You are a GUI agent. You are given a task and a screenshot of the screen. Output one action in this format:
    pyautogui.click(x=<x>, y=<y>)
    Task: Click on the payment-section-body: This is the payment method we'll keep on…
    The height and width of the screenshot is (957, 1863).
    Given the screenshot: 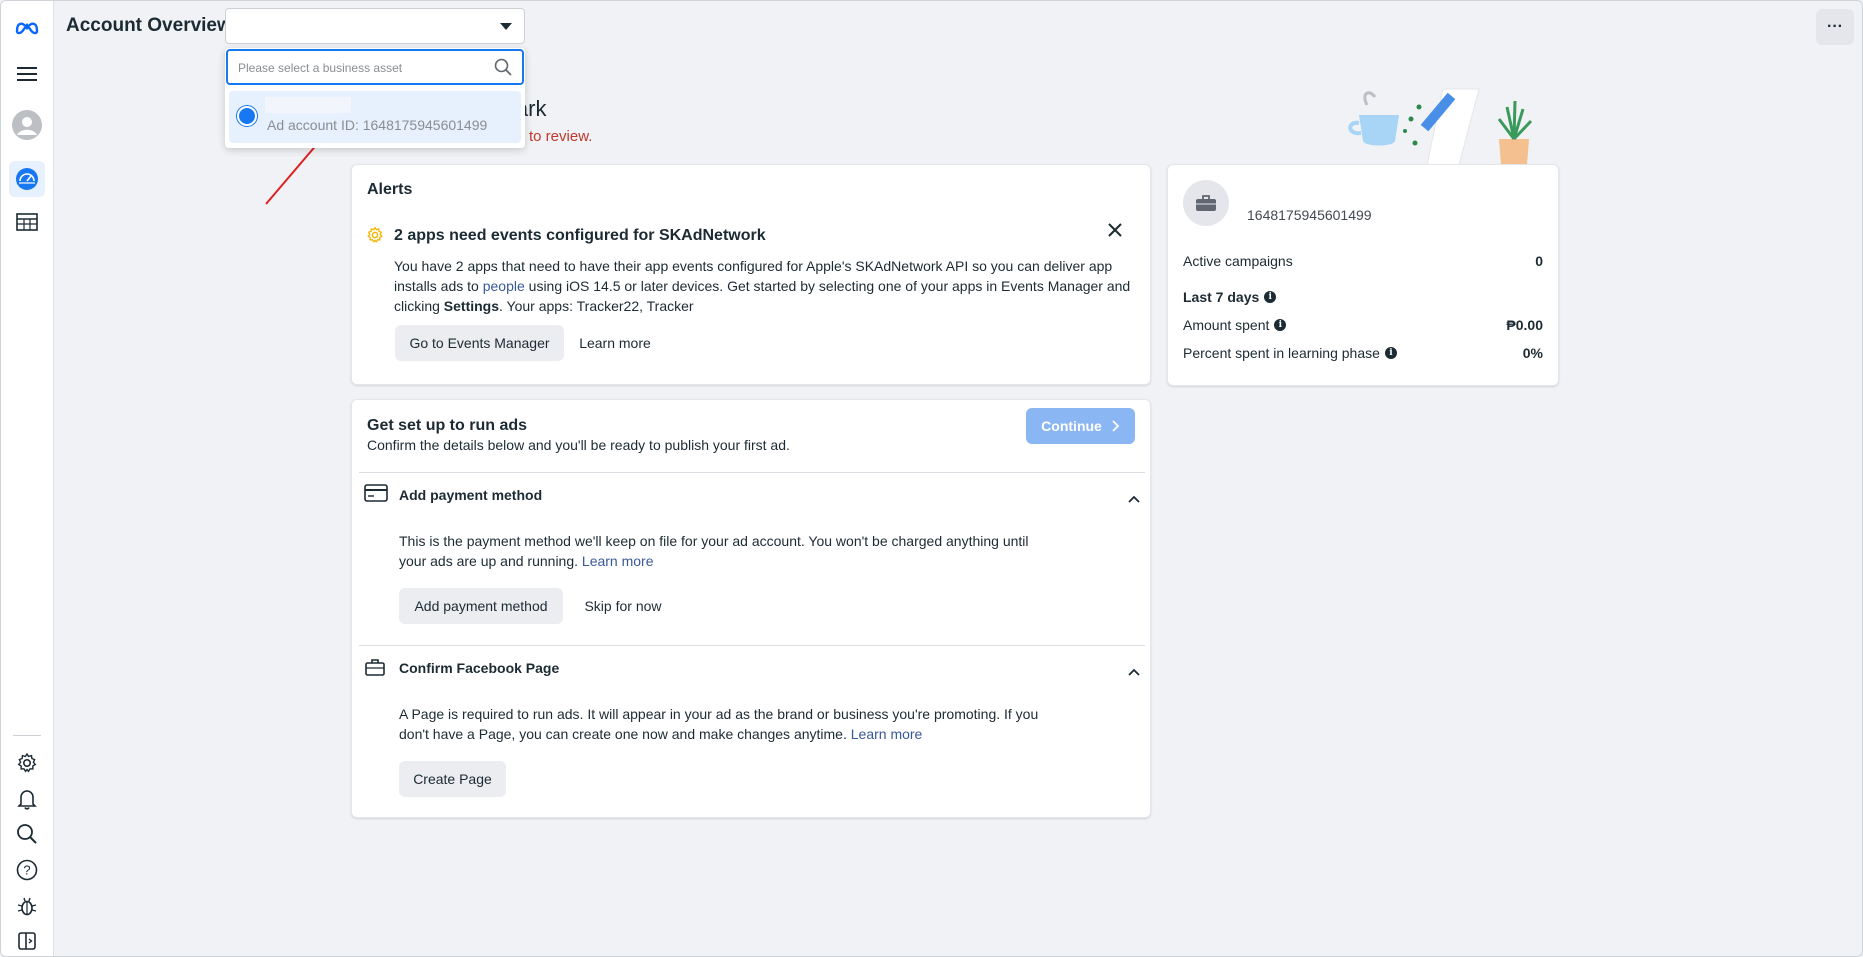 What is the action you would take?
    pyautogui.click(x=719, y=551)
    